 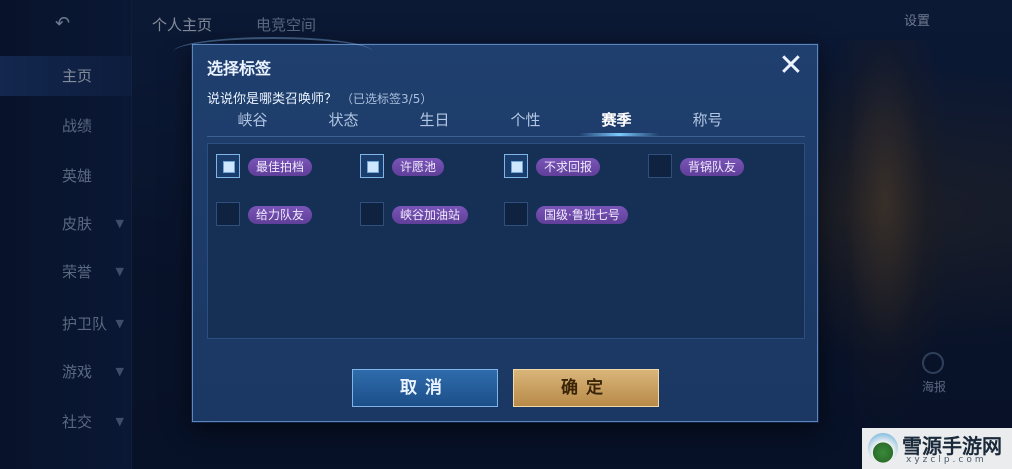 What do you see at coordinates (616, 119) in the screenshot?
I see `tab-season: 赛季` at bounding box center [616, 119].